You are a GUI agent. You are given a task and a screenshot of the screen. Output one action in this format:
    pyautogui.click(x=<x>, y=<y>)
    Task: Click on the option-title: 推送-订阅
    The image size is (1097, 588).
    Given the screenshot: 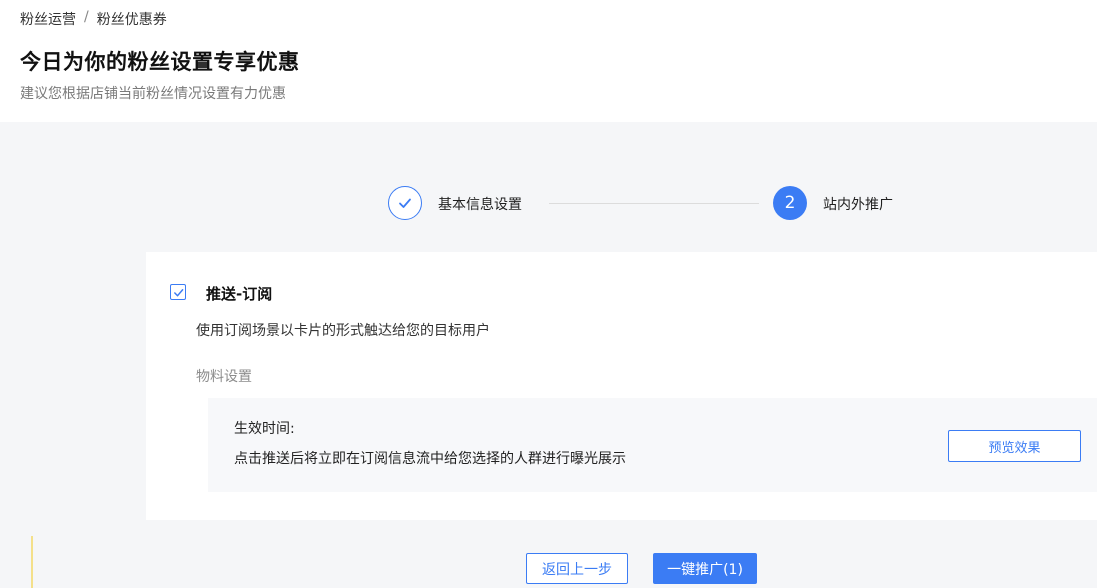 What is the action you would take?
    pyautogui.click(x=239, y=294)
    